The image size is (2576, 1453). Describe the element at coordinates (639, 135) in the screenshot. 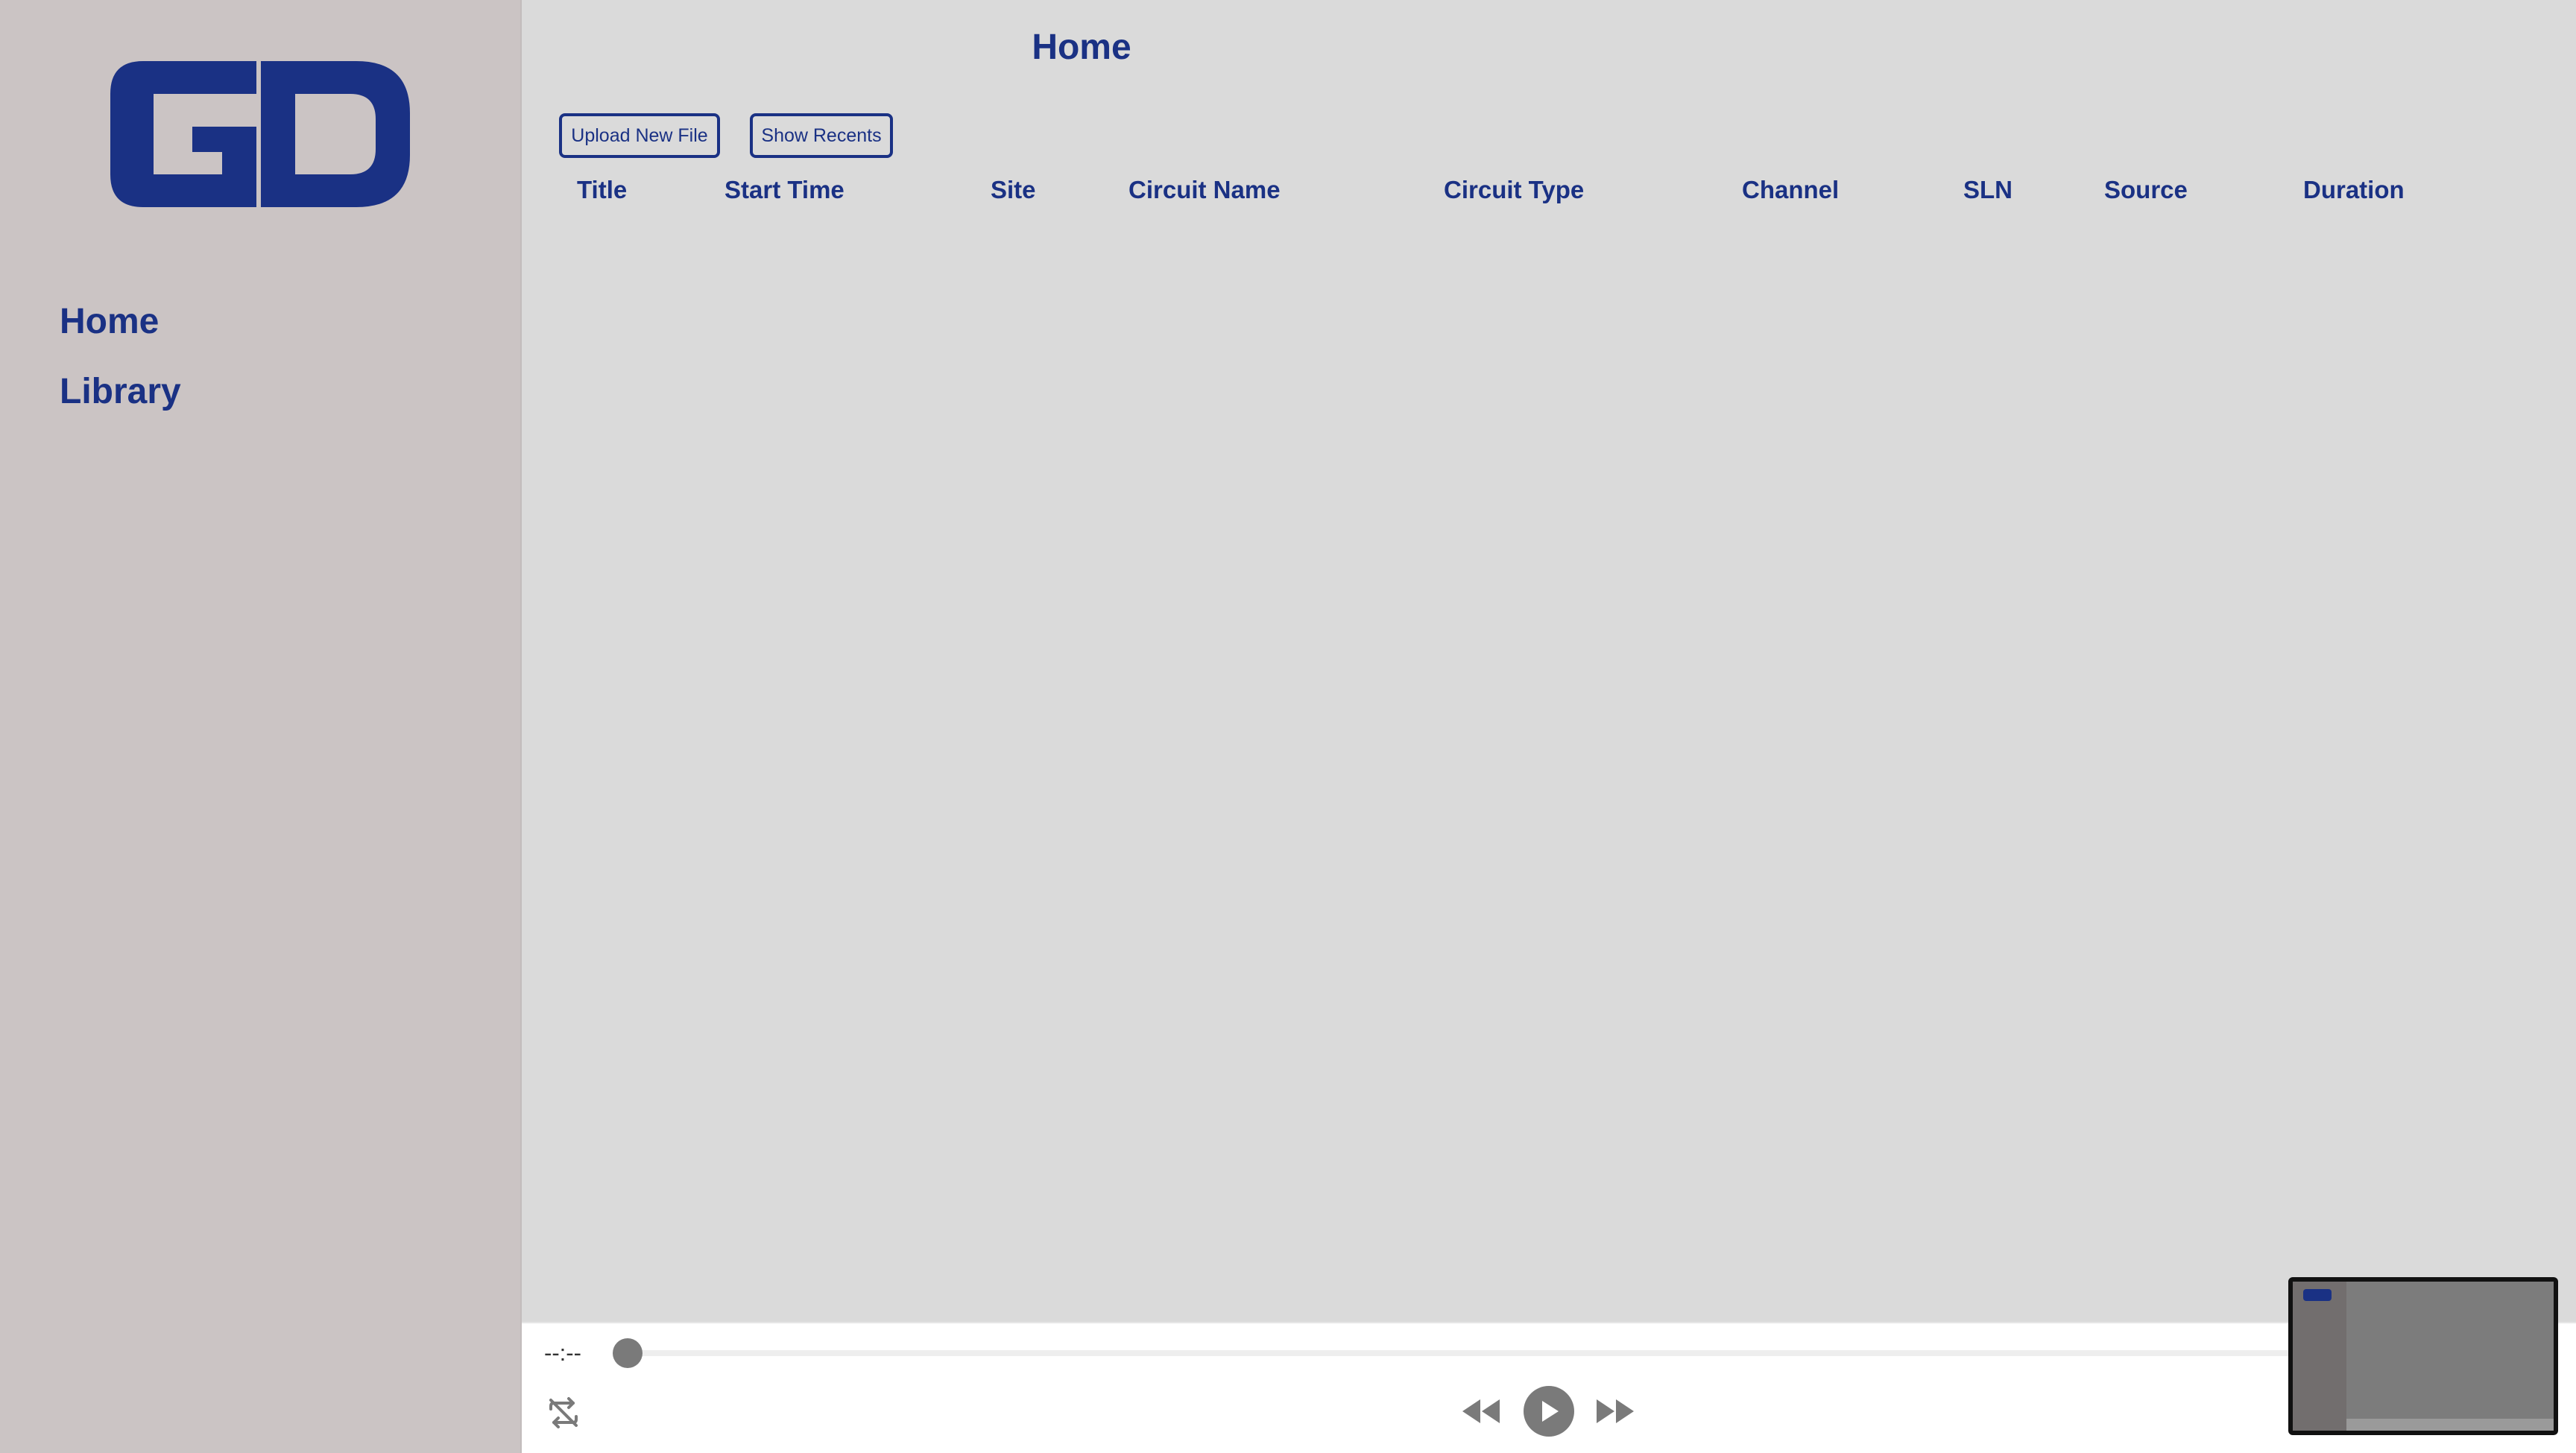

I see `upload-new-file-button: Upload New File` at that location.